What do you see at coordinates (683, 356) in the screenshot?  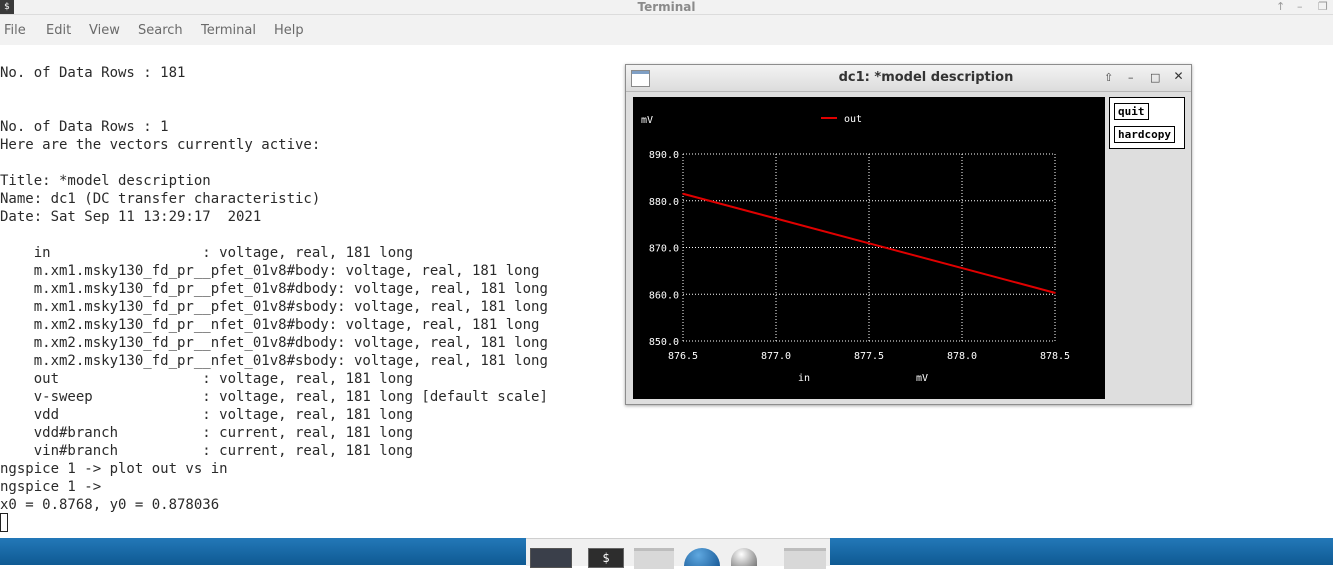 I see `x-tick-label: 876.5` at bounding box center [683, 356].